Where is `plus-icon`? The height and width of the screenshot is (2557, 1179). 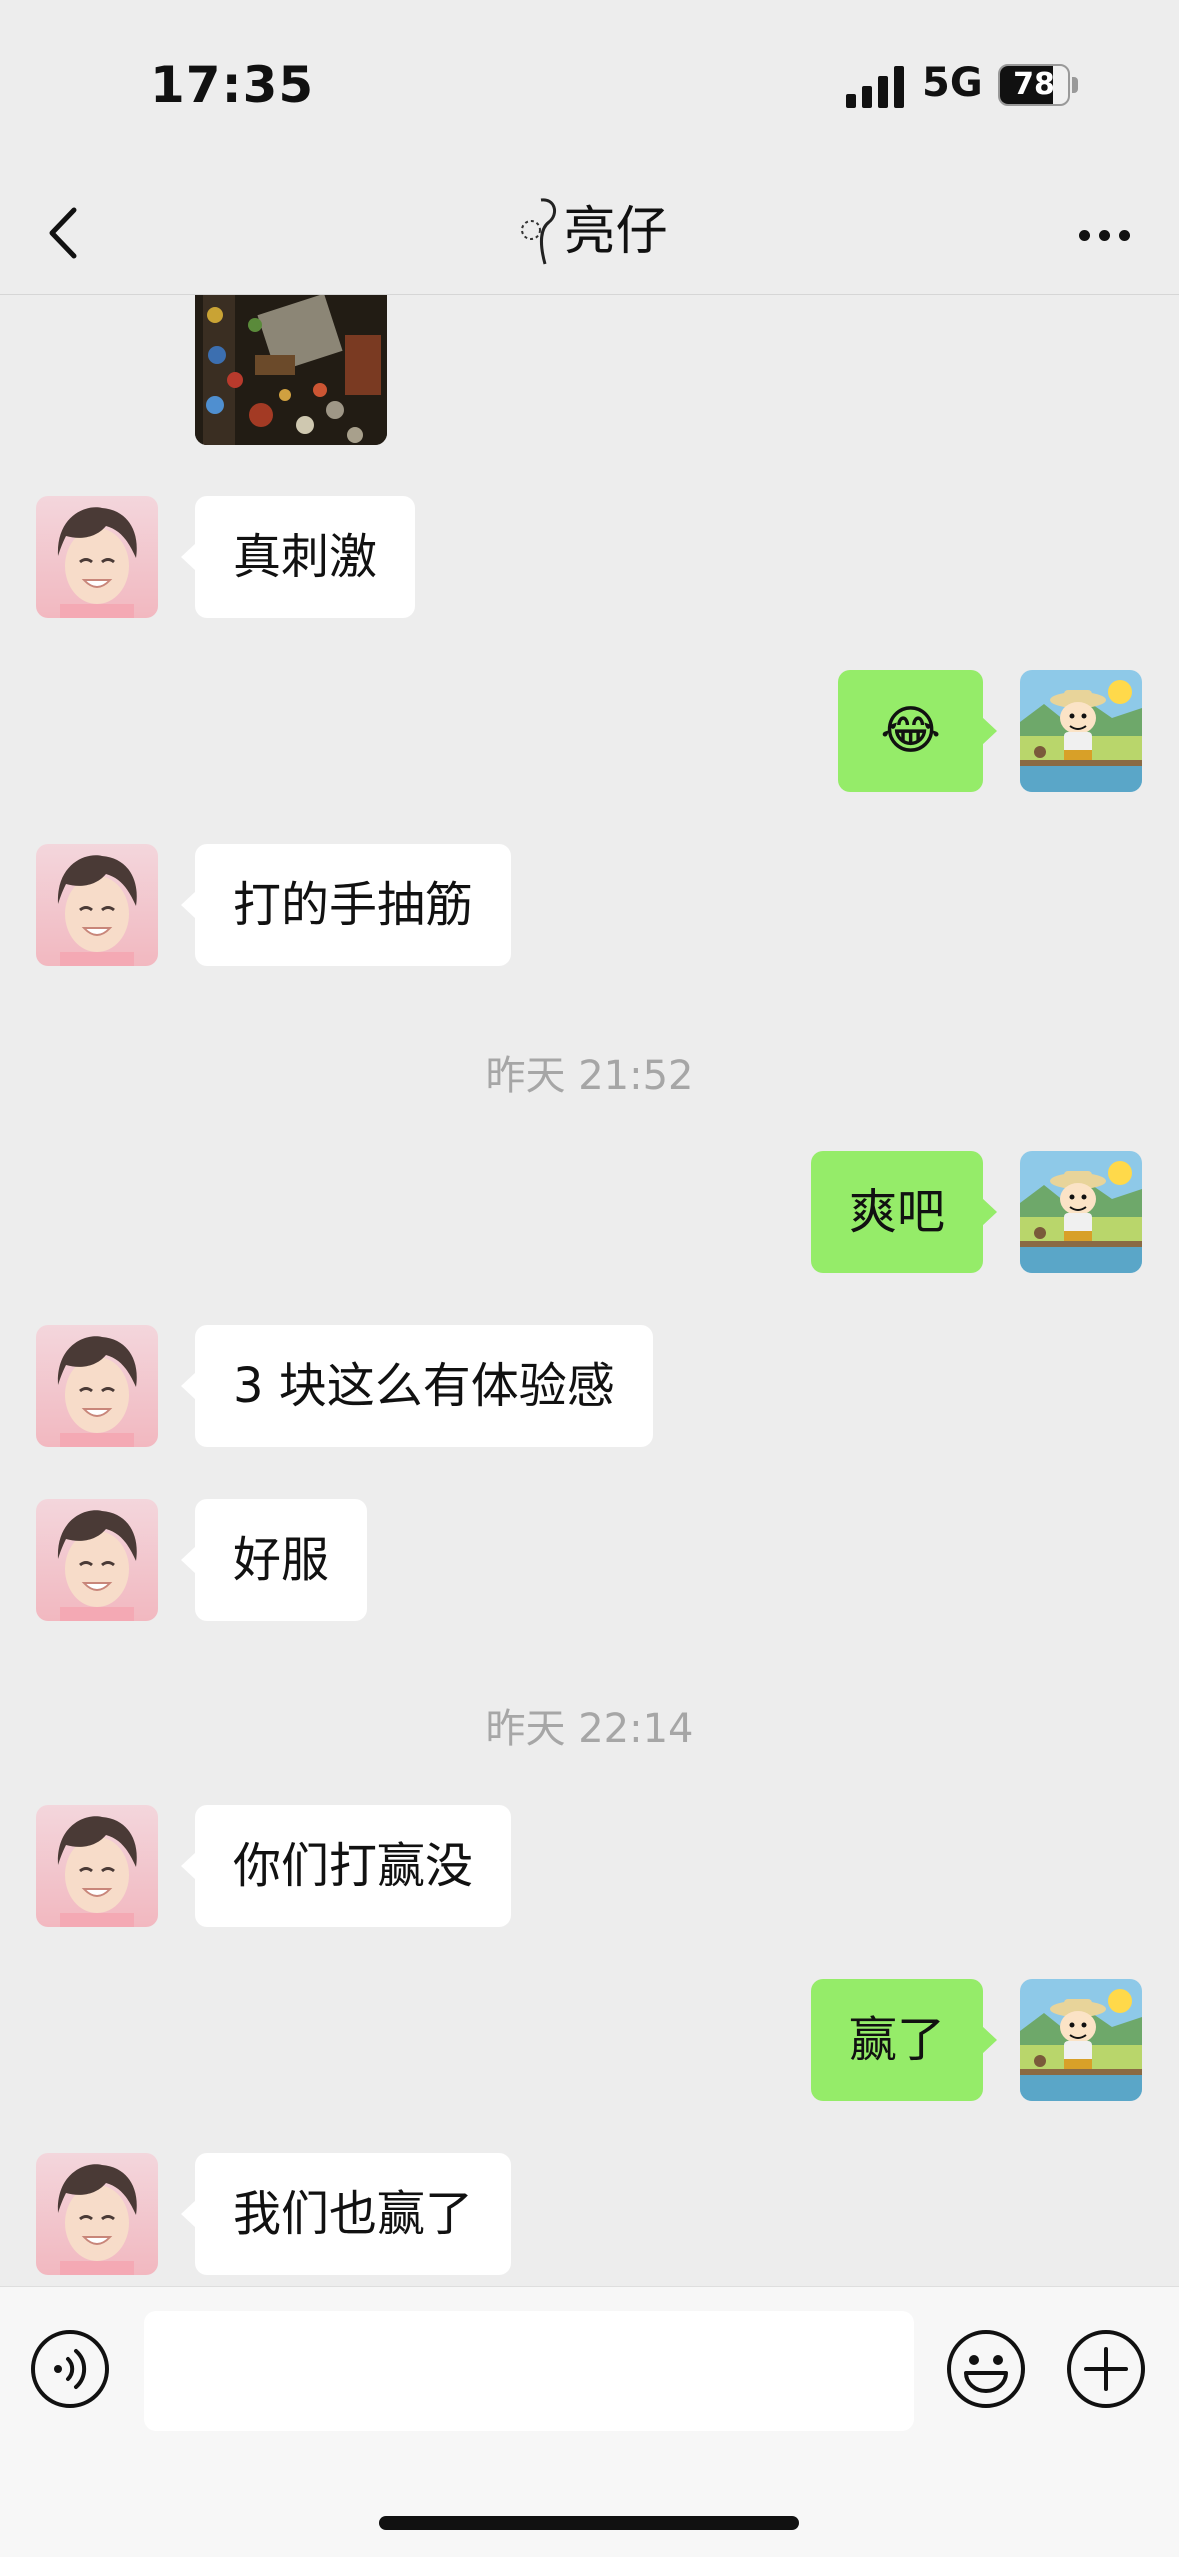 plus-icon is located at coordinates (1106, 2369).